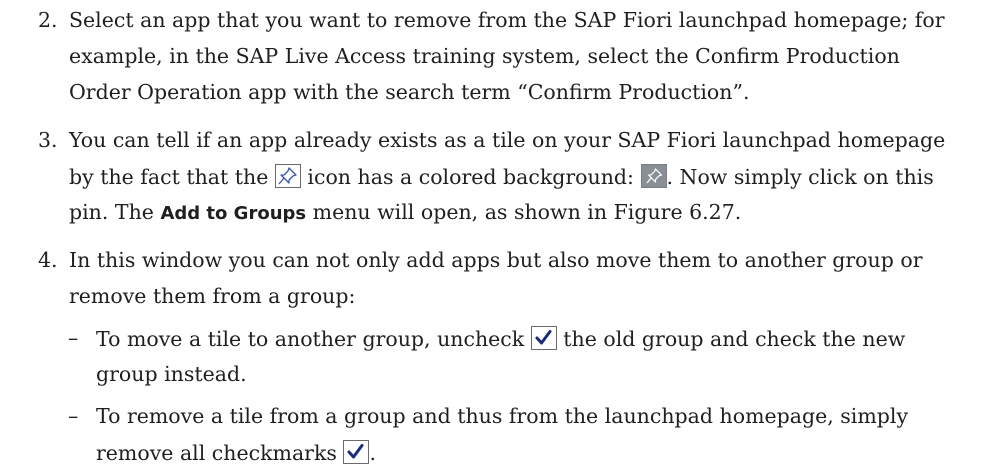 The image size is (984, 468). Describe the element at coordinates (48, 260) in the screenshot. I see `item-number: 4.` at that location.